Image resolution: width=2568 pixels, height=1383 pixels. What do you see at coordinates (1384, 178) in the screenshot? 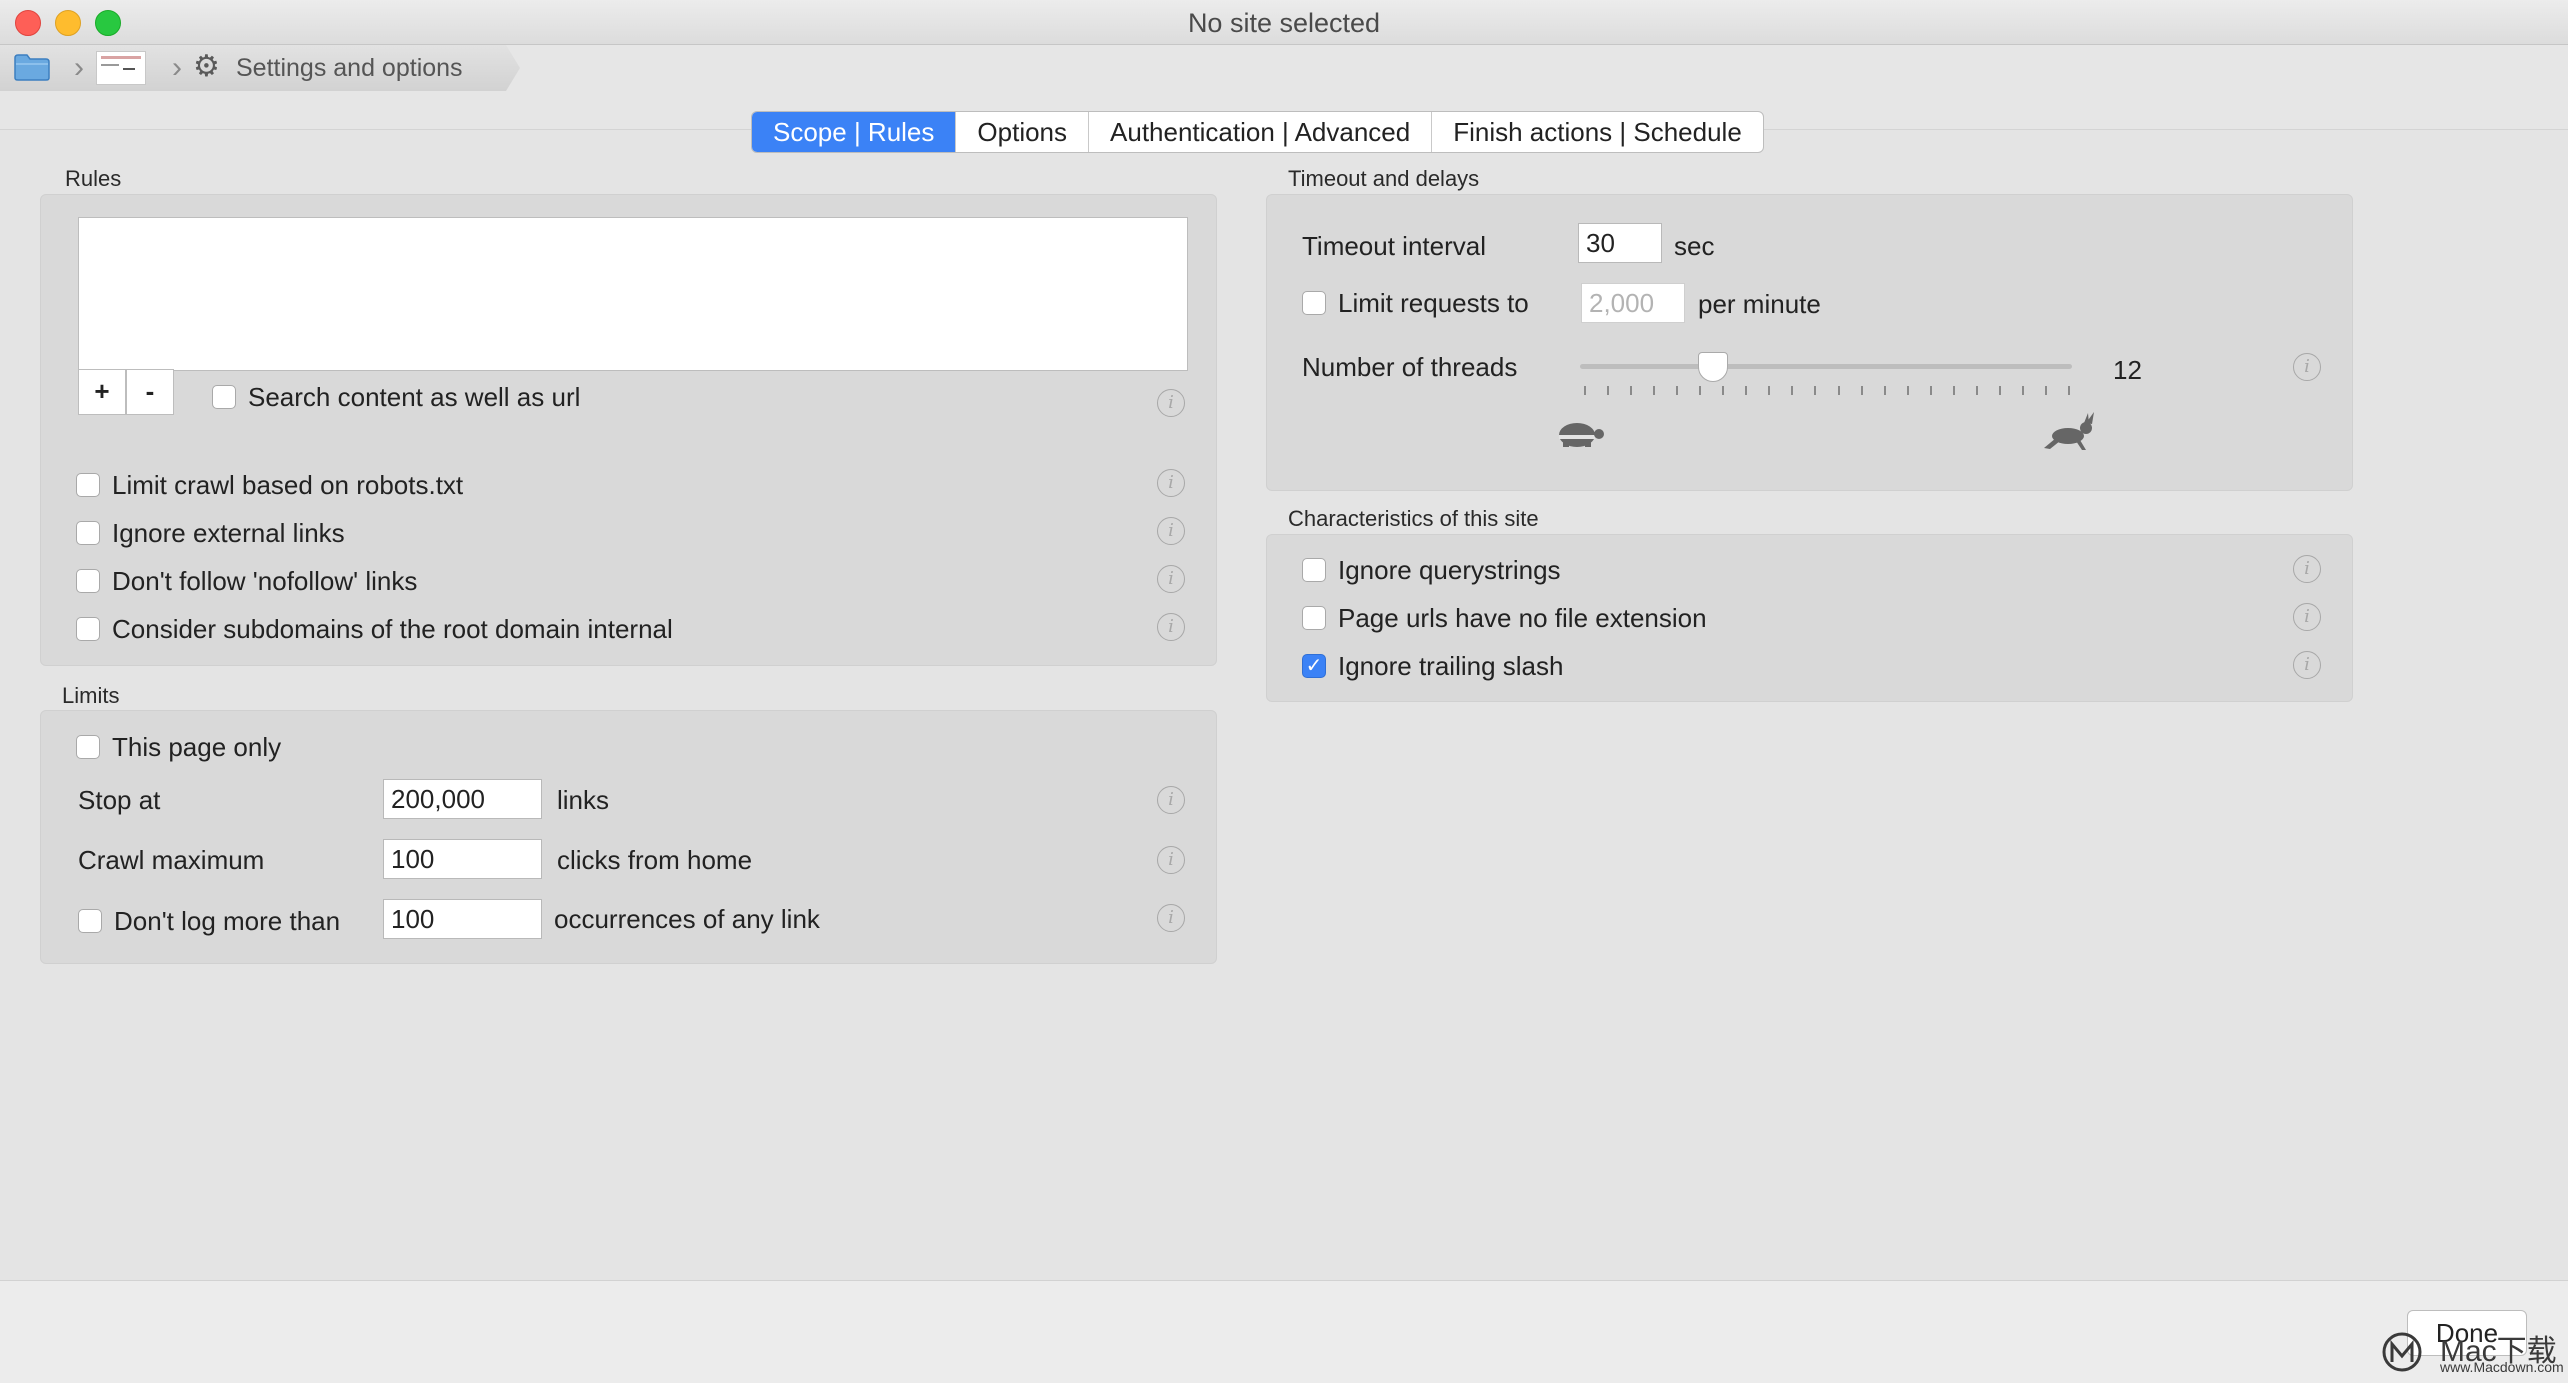
I see `timeout-section-title: Timeout and delays` at bounding box center [1384, 178].